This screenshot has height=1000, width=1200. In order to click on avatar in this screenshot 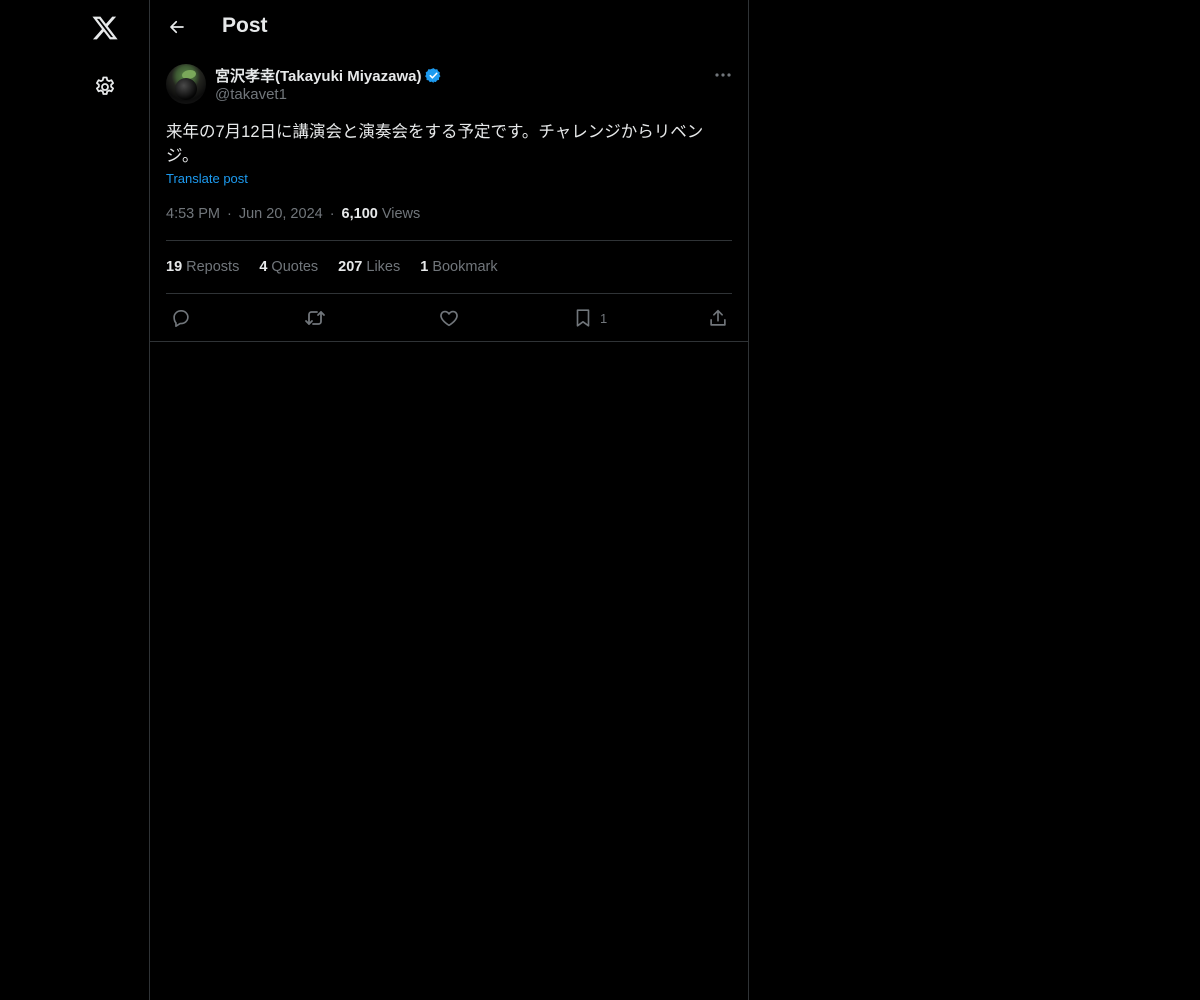, I will do `click(186, 84)`.